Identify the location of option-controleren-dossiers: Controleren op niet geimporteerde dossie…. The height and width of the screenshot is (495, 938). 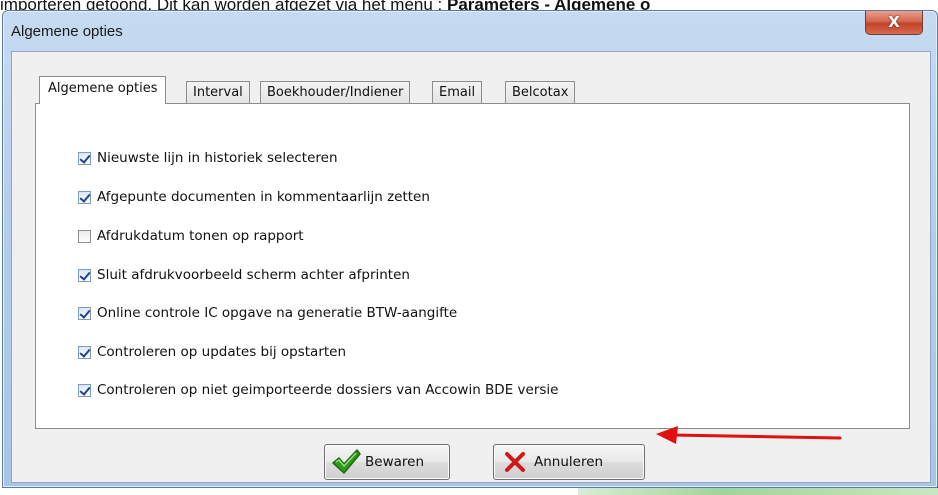
(318, 390).